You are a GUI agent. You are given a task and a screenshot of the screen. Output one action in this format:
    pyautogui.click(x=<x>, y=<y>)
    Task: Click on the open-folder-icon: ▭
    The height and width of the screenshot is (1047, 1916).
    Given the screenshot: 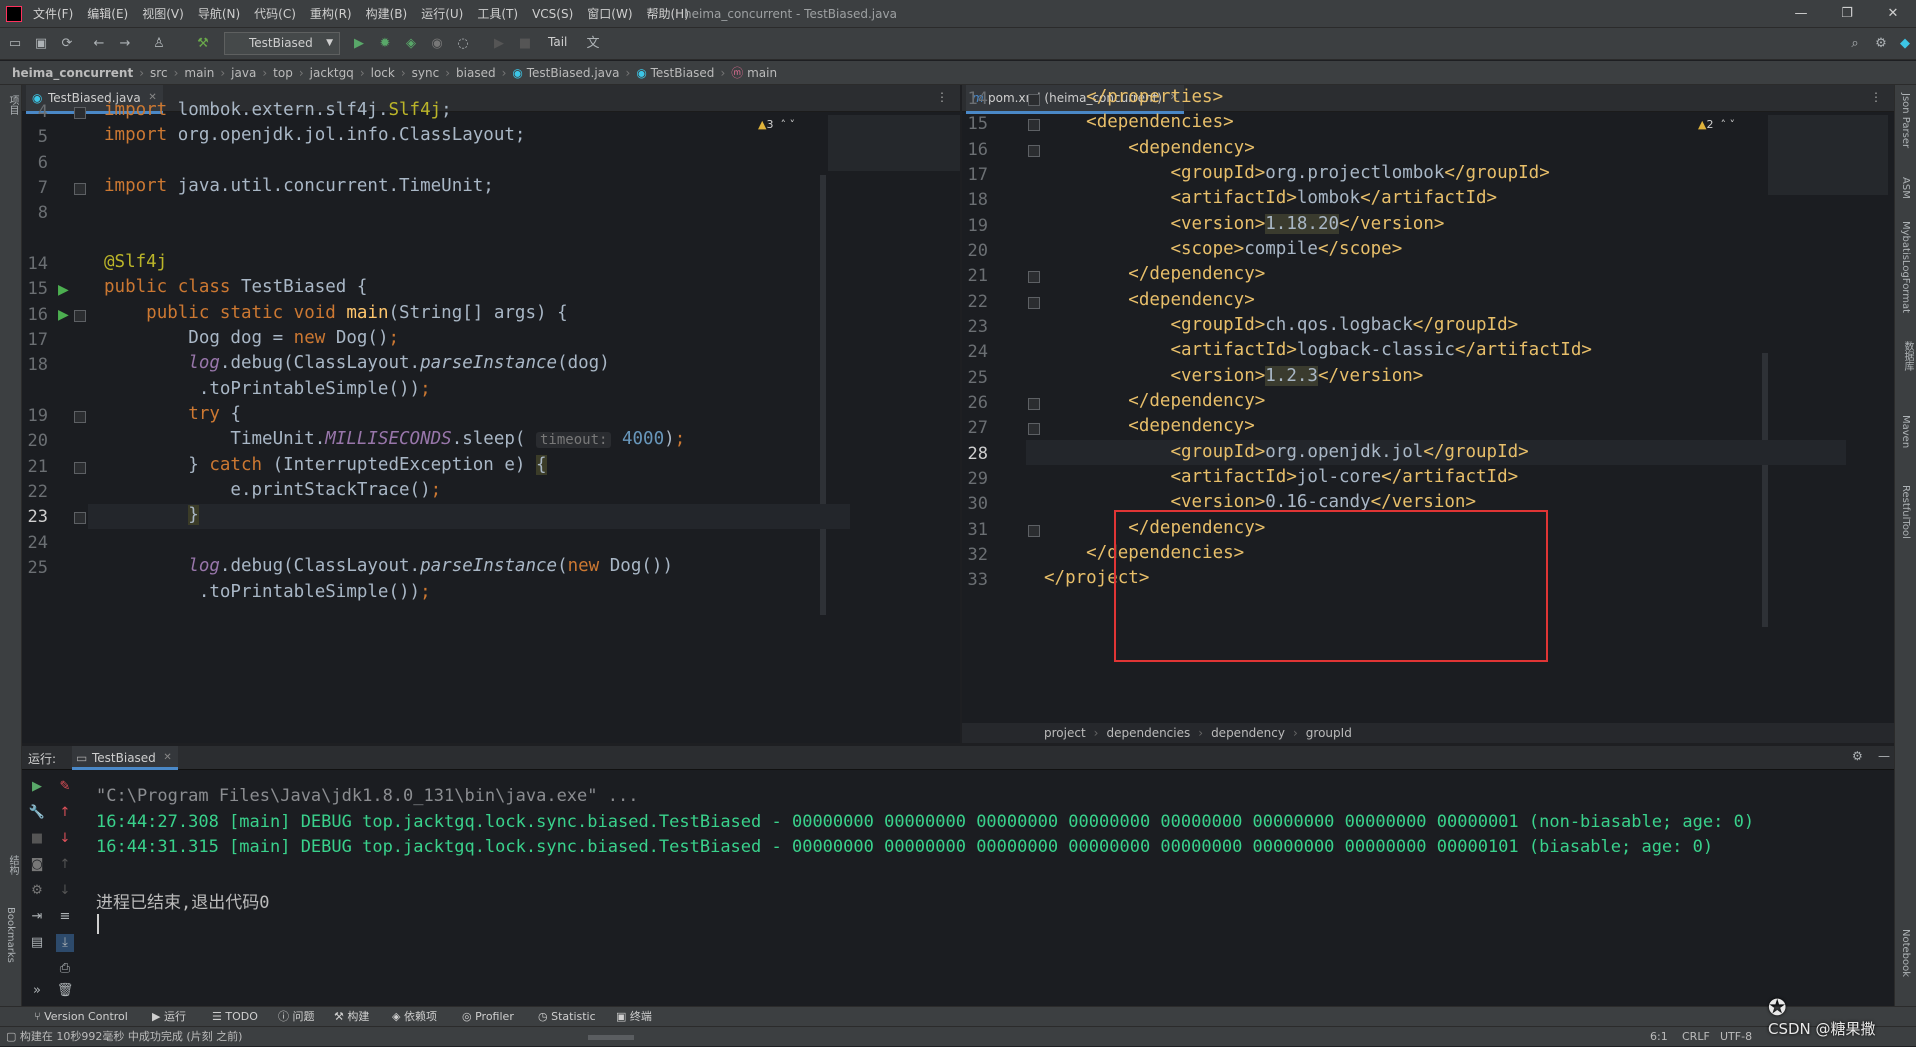 What is the action you would take?
    pyautogui.click(x=15, y=44)
    